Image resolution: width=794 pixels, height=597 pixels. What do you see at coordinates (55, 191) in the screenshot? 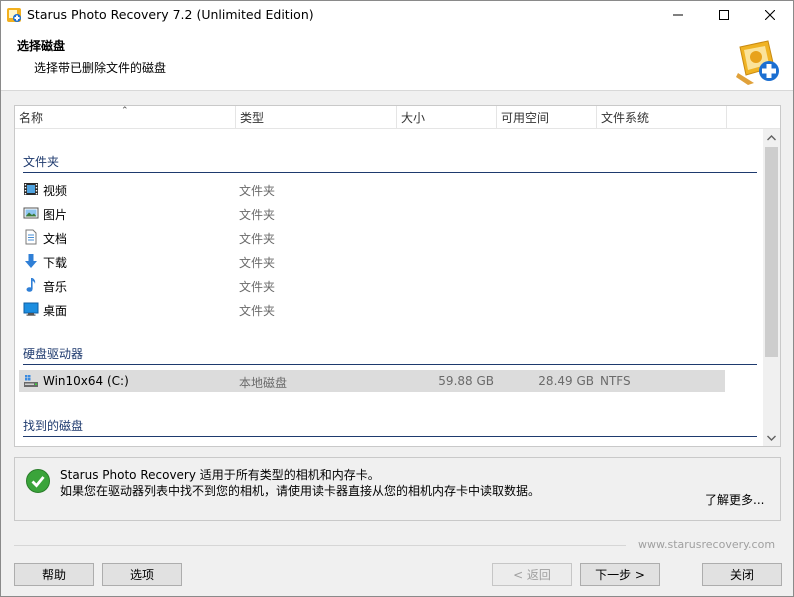
I see `item-name: 视频` at bounding box center [55, 191].